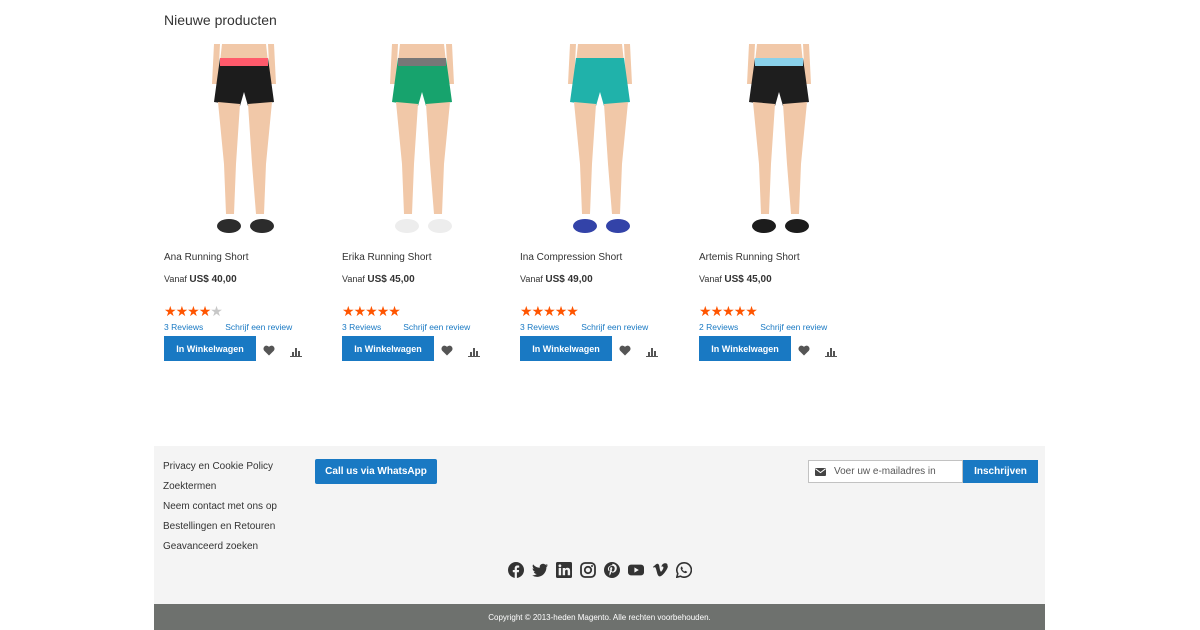  What do you see at coordinates (220, 470) in the screenshot?
I see `footer-link: Privacy en Cookie Policy` at bounding box center [220, 470].